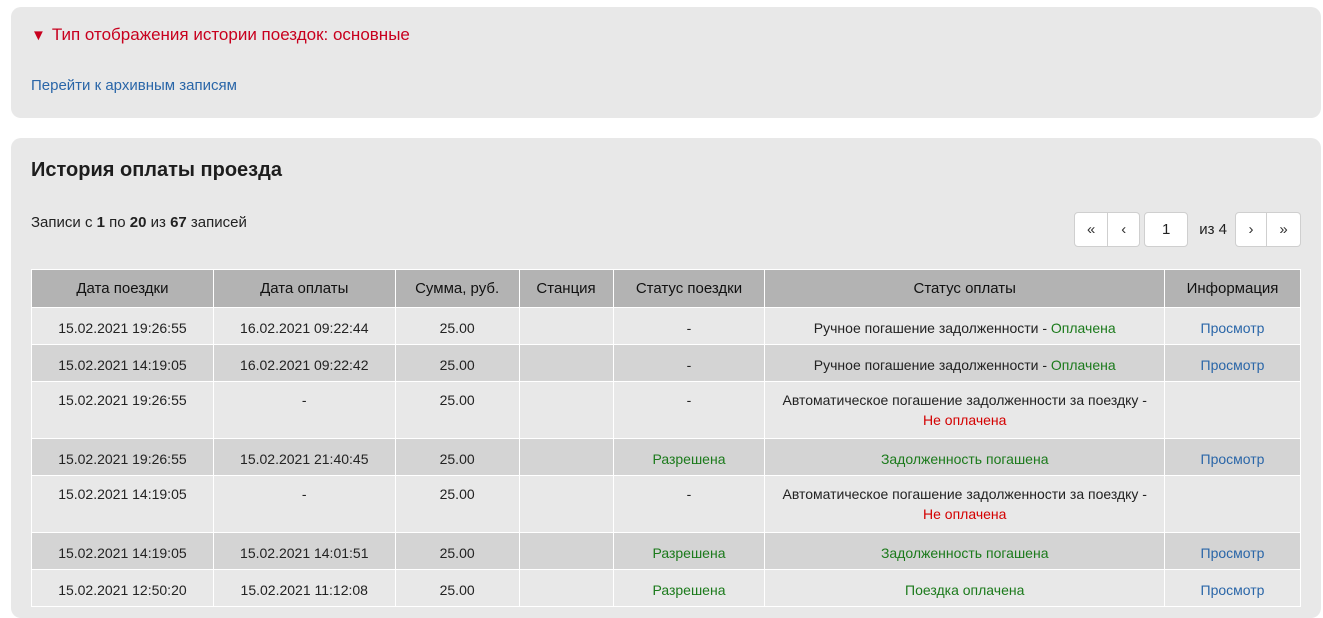 The width and height of the screenshot is (1323, 618). I want to click on records-to: 20, so click(138, 222).